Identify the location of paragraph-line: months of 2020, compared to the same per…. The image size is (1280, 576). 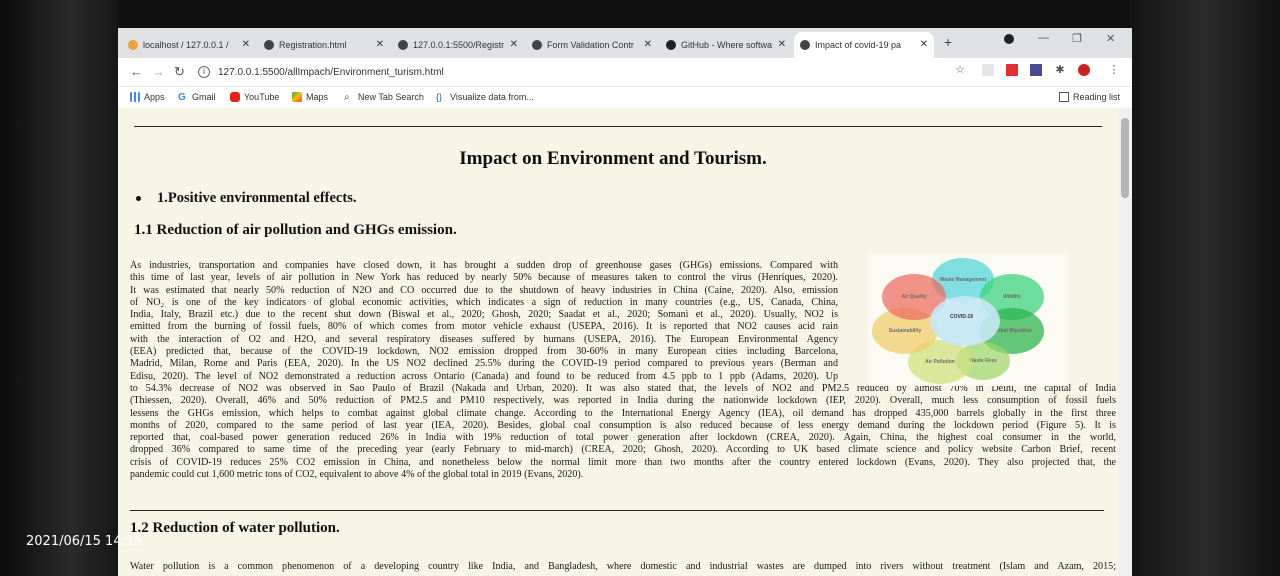
(623, 425).